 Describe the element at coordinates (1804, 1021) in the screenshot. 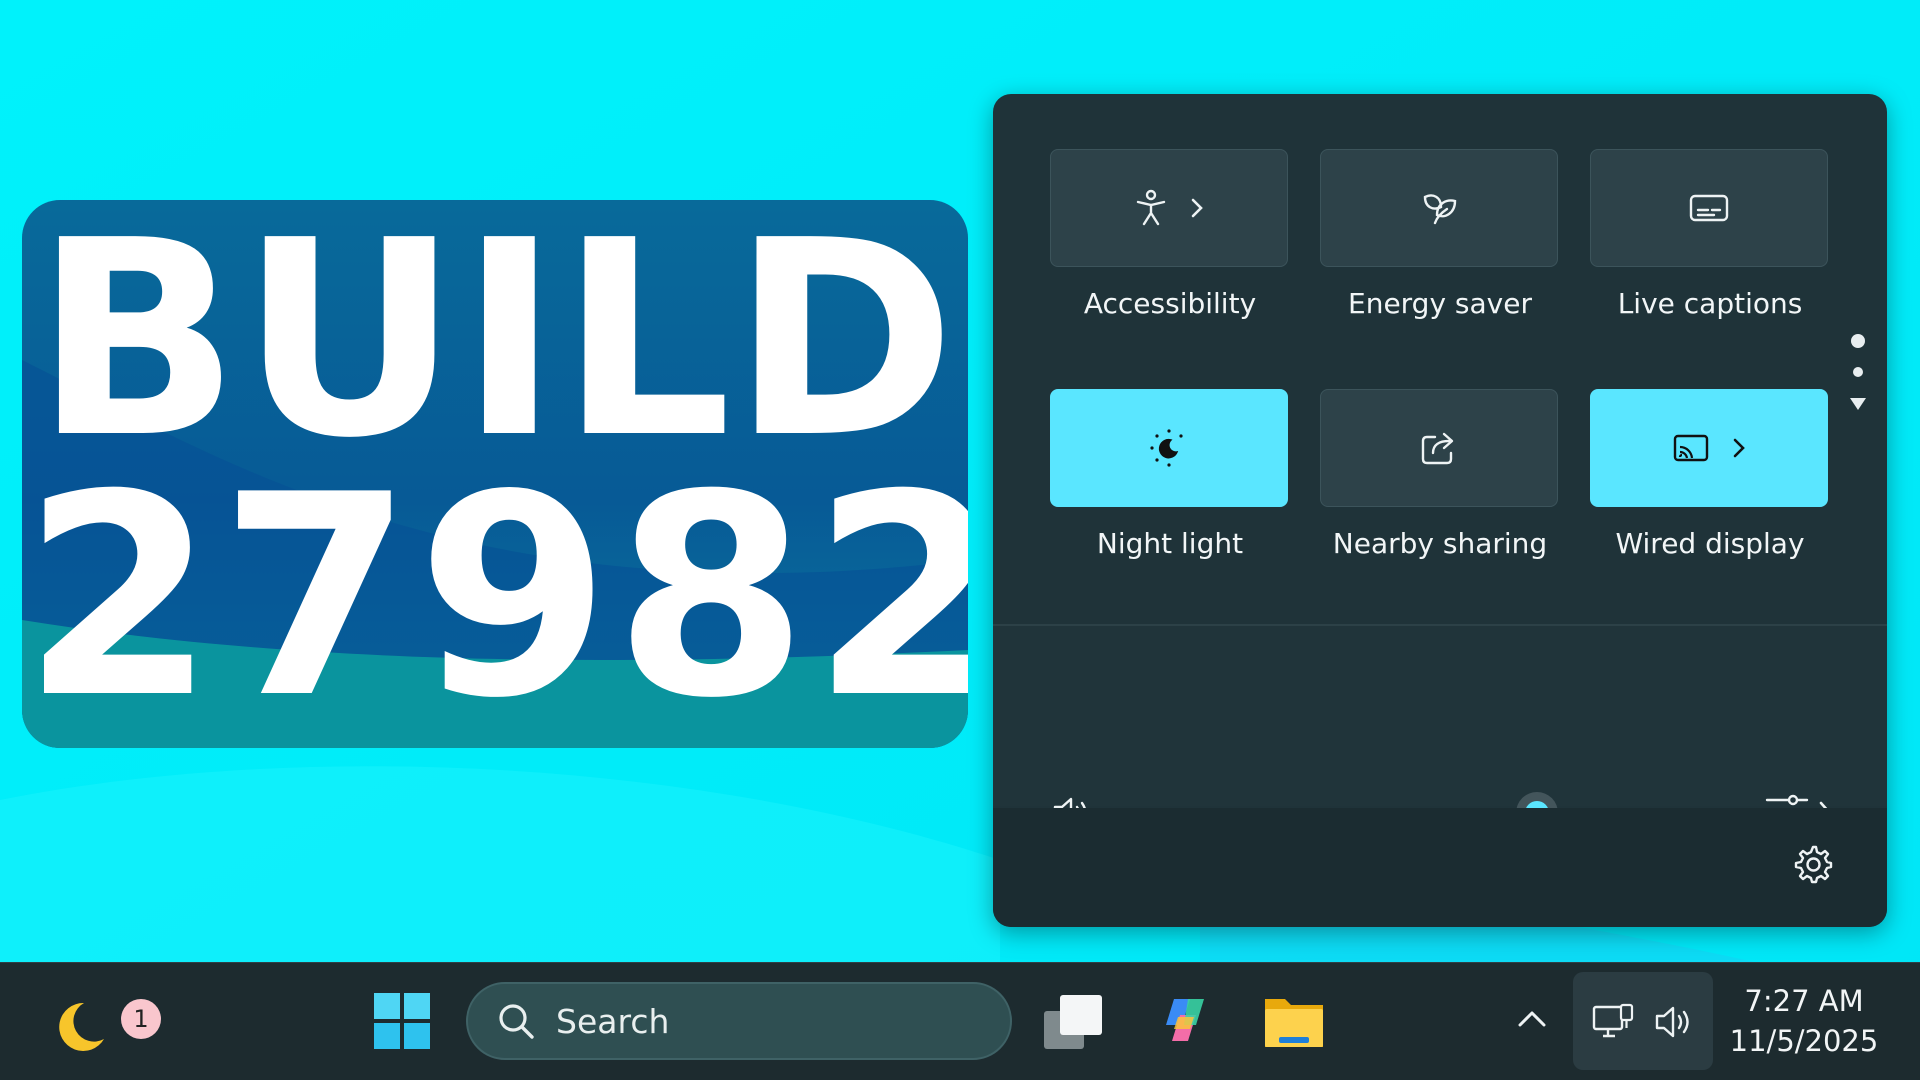

I see `clock-button: 7:27 AM 11/5/2025` at that location.